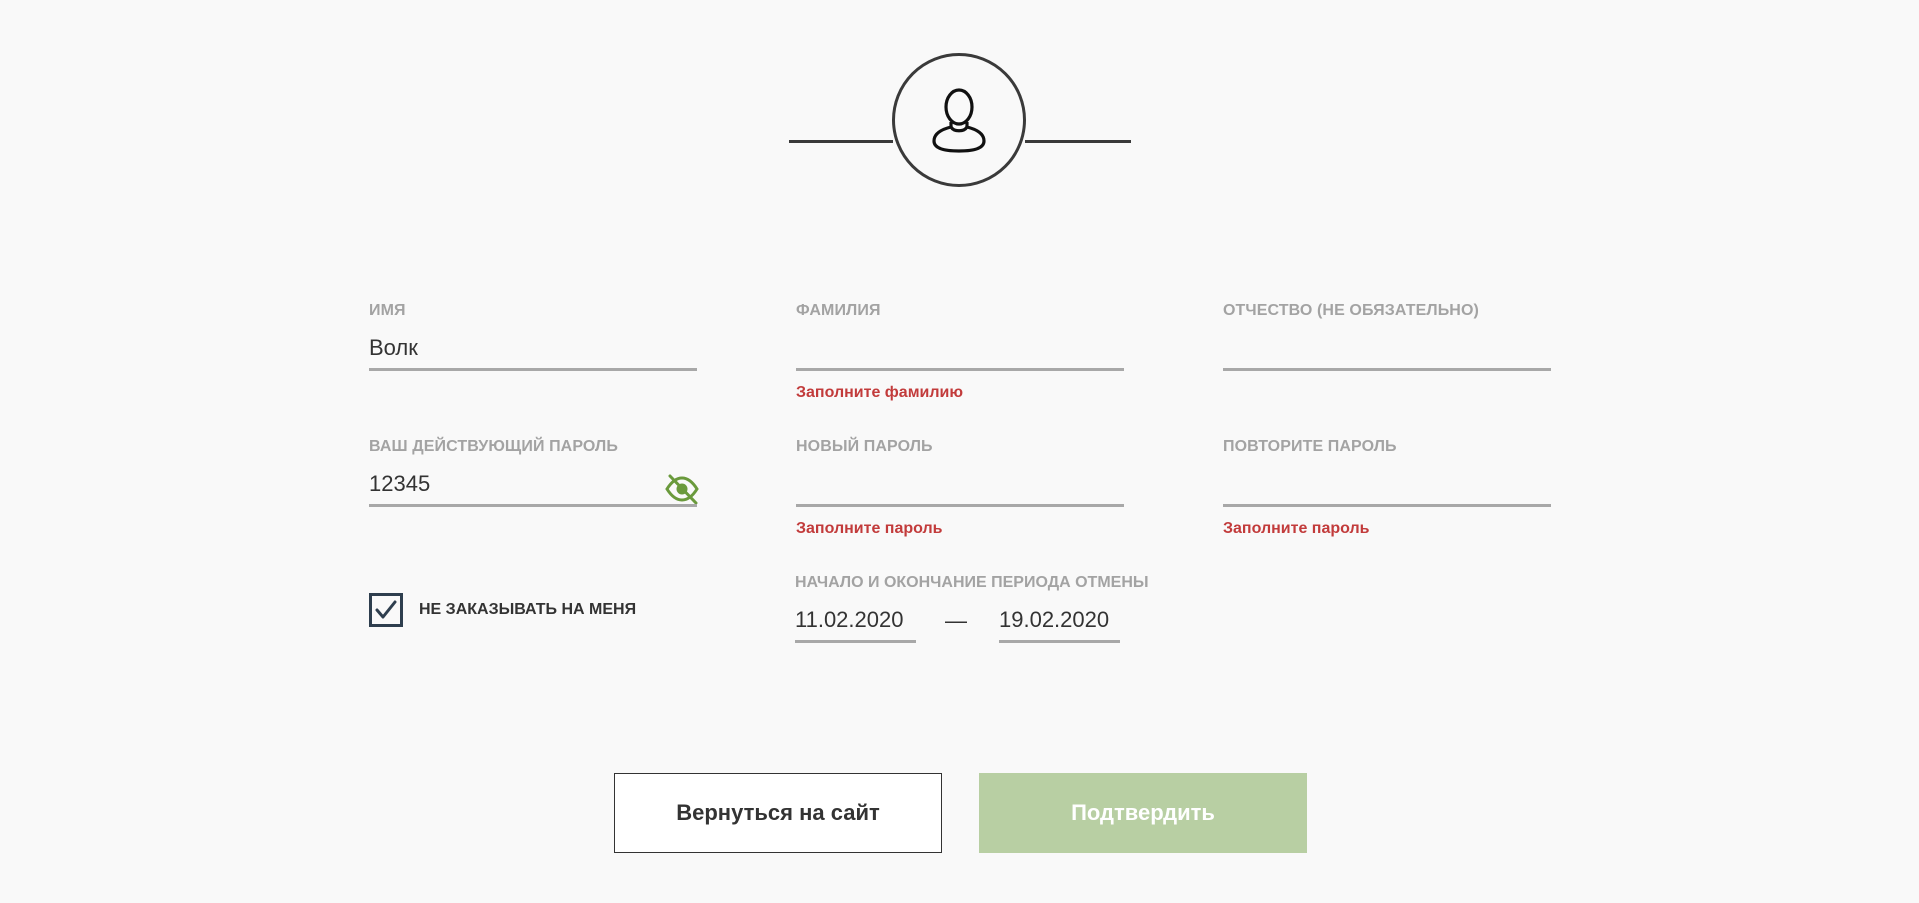  I want to click on current-password-input, so click(533, 485).